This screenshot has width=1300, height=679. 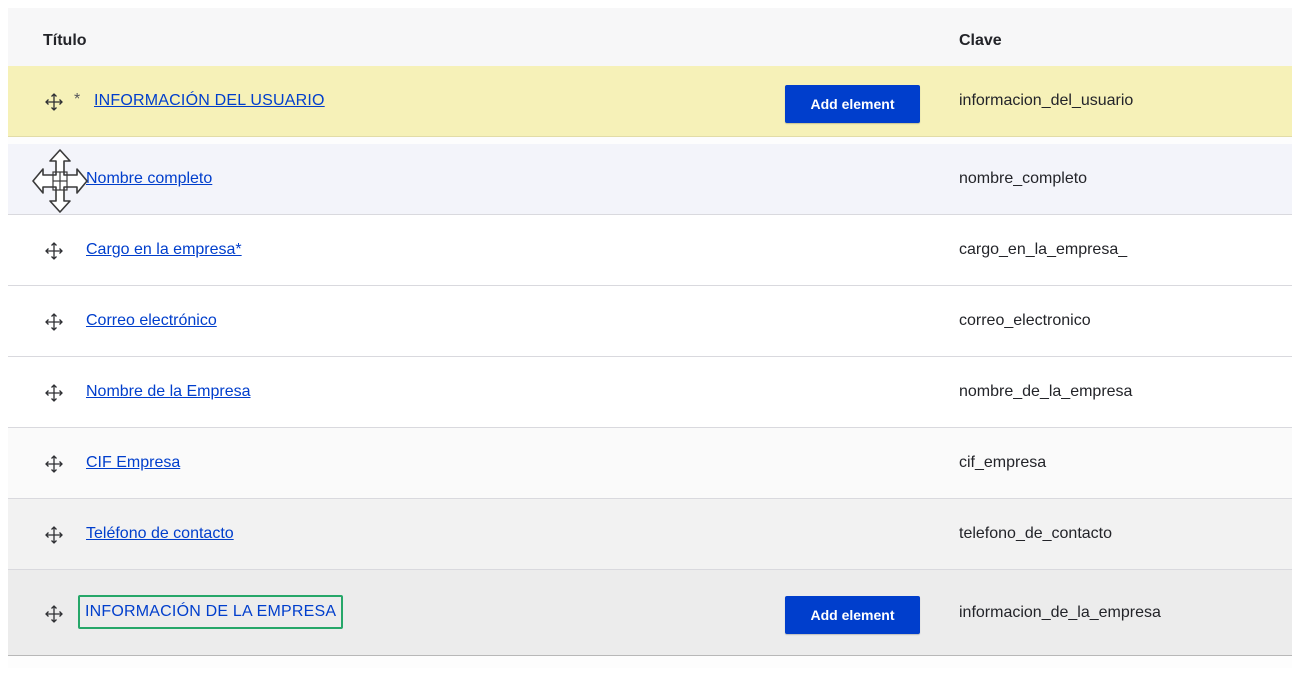 I want to click on row-key: informacion_de_la_empresa, so click(x=1060, y=612).